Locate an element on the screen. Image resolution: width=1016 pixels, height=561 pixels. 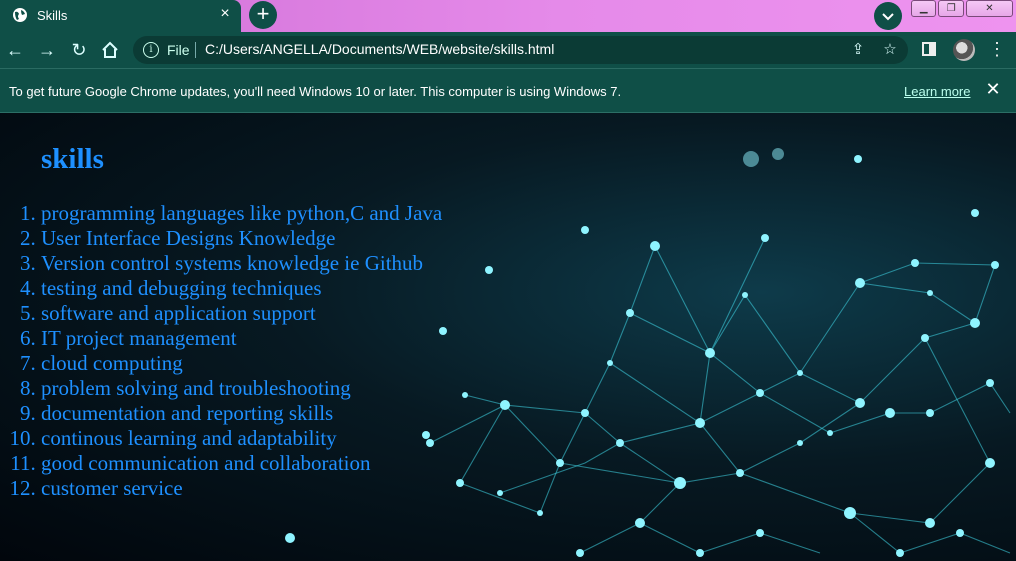
close-window-button: ✕ is located at coordinates (989, 8).